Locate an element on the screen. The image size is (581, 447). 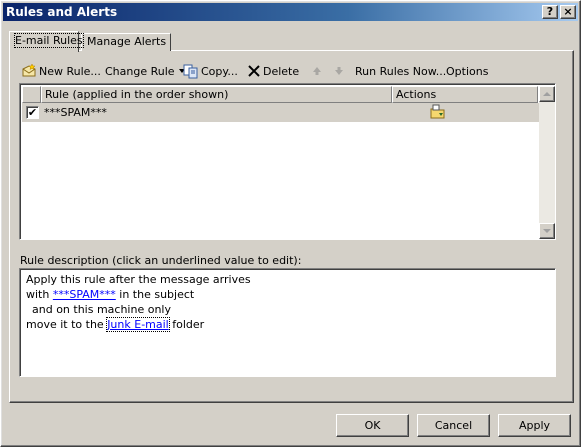
arrow-up-icon is located at coordinates (317, 71).